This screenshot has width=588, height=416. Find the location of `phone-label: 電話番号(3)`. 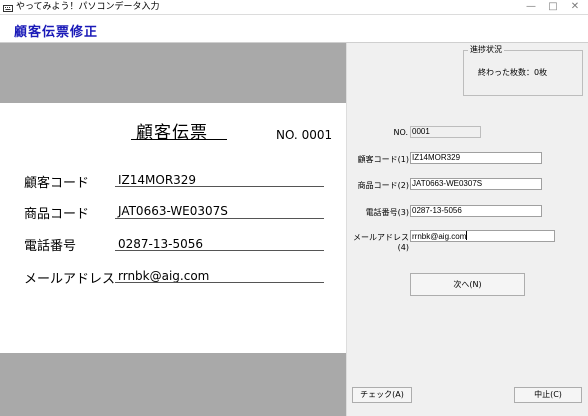

phone-label: 電話番号(3) is located at coordinates (387, 212).